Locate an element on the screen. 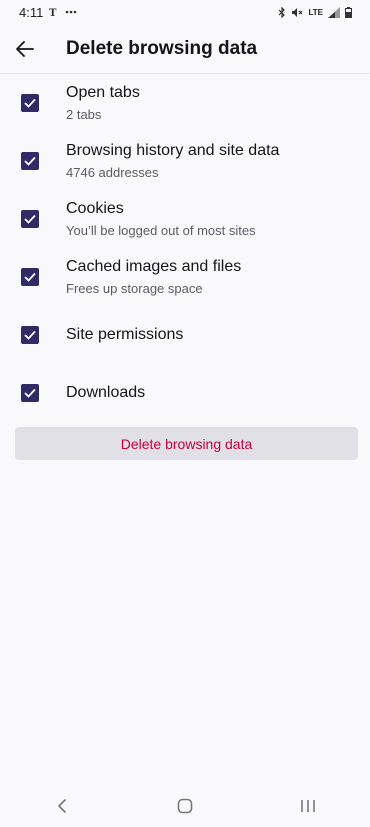 The image size is (370, 827). option-label: Downloads is located at coordinates (106, 392).